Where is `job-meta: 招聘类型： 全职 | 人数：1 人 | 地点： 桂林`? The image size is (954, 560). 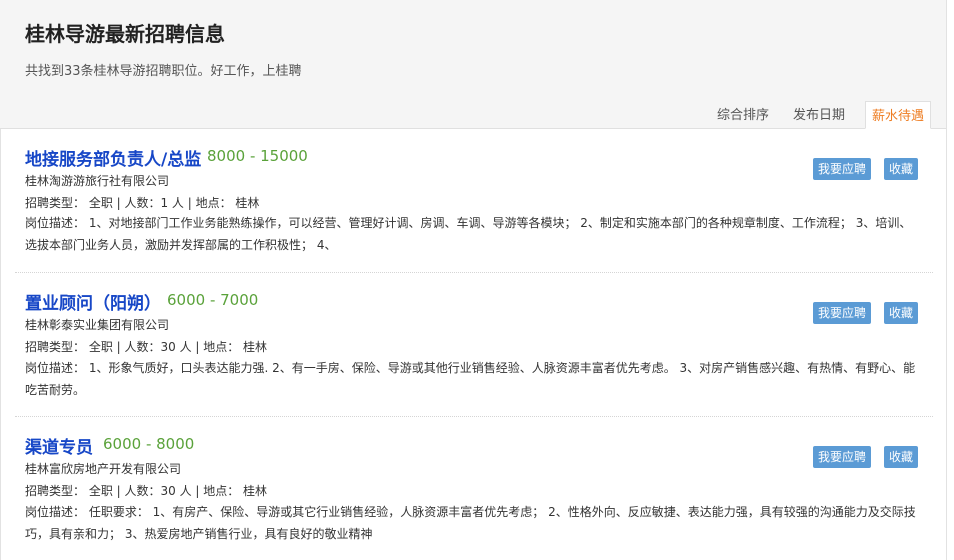 job-meta: 招聘类型： 全职 | 人数：1 人 | 地点： 桂林 is located at coordinates (142, 203).